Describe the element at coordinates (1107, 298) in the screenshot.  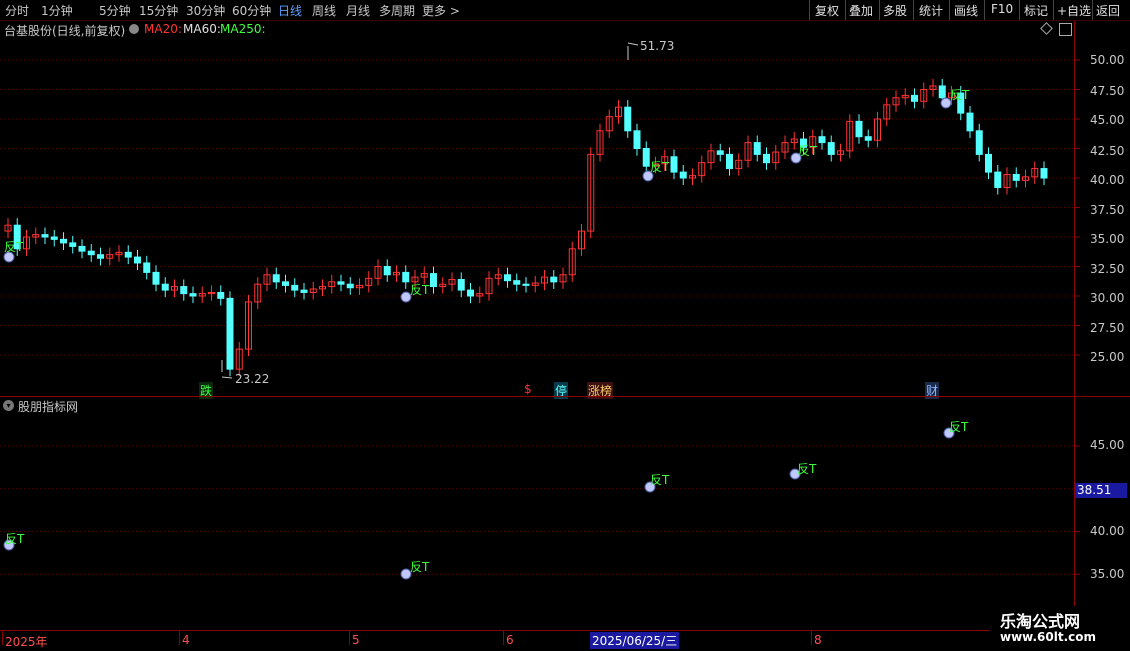
I see `y-label: 30.00` at that location.